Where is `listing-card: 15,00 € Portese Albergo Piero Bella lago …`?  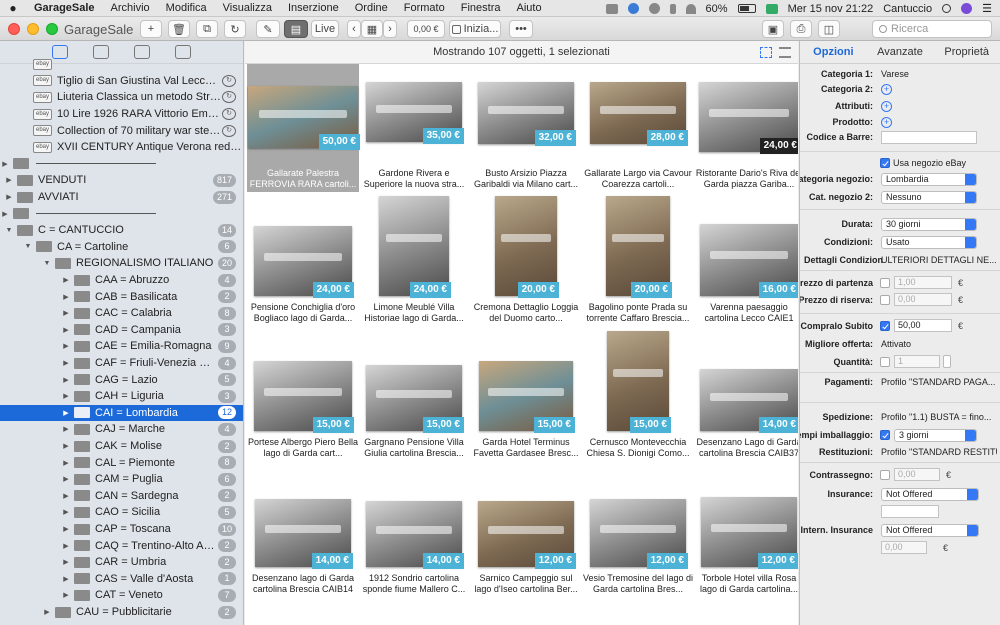 listing-card: 15,00 € Portese Albergo Piero Bella lago … is located at coordinates (303, 401).